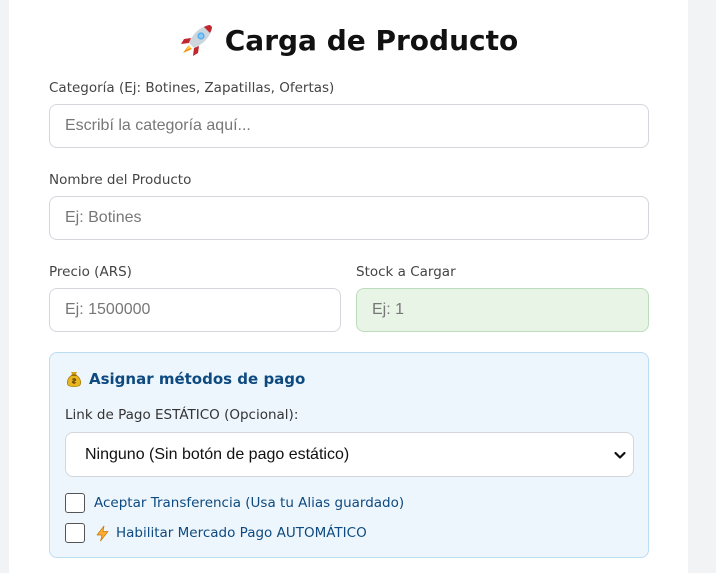 The image size is (716, 573). What do you see at coordinates (196, 40) in the screenshot?
I see `rocket-icon` at bounding box center [196, 40].